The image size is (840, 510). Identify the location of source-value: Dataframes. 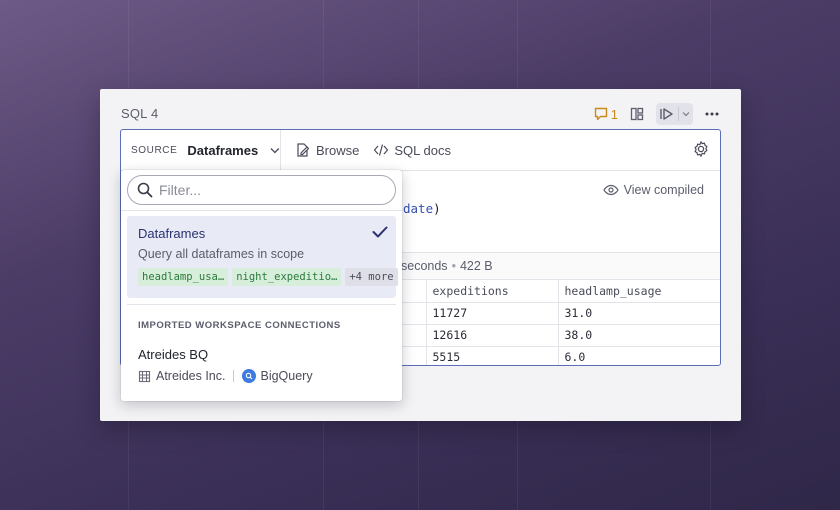
(223, 150).